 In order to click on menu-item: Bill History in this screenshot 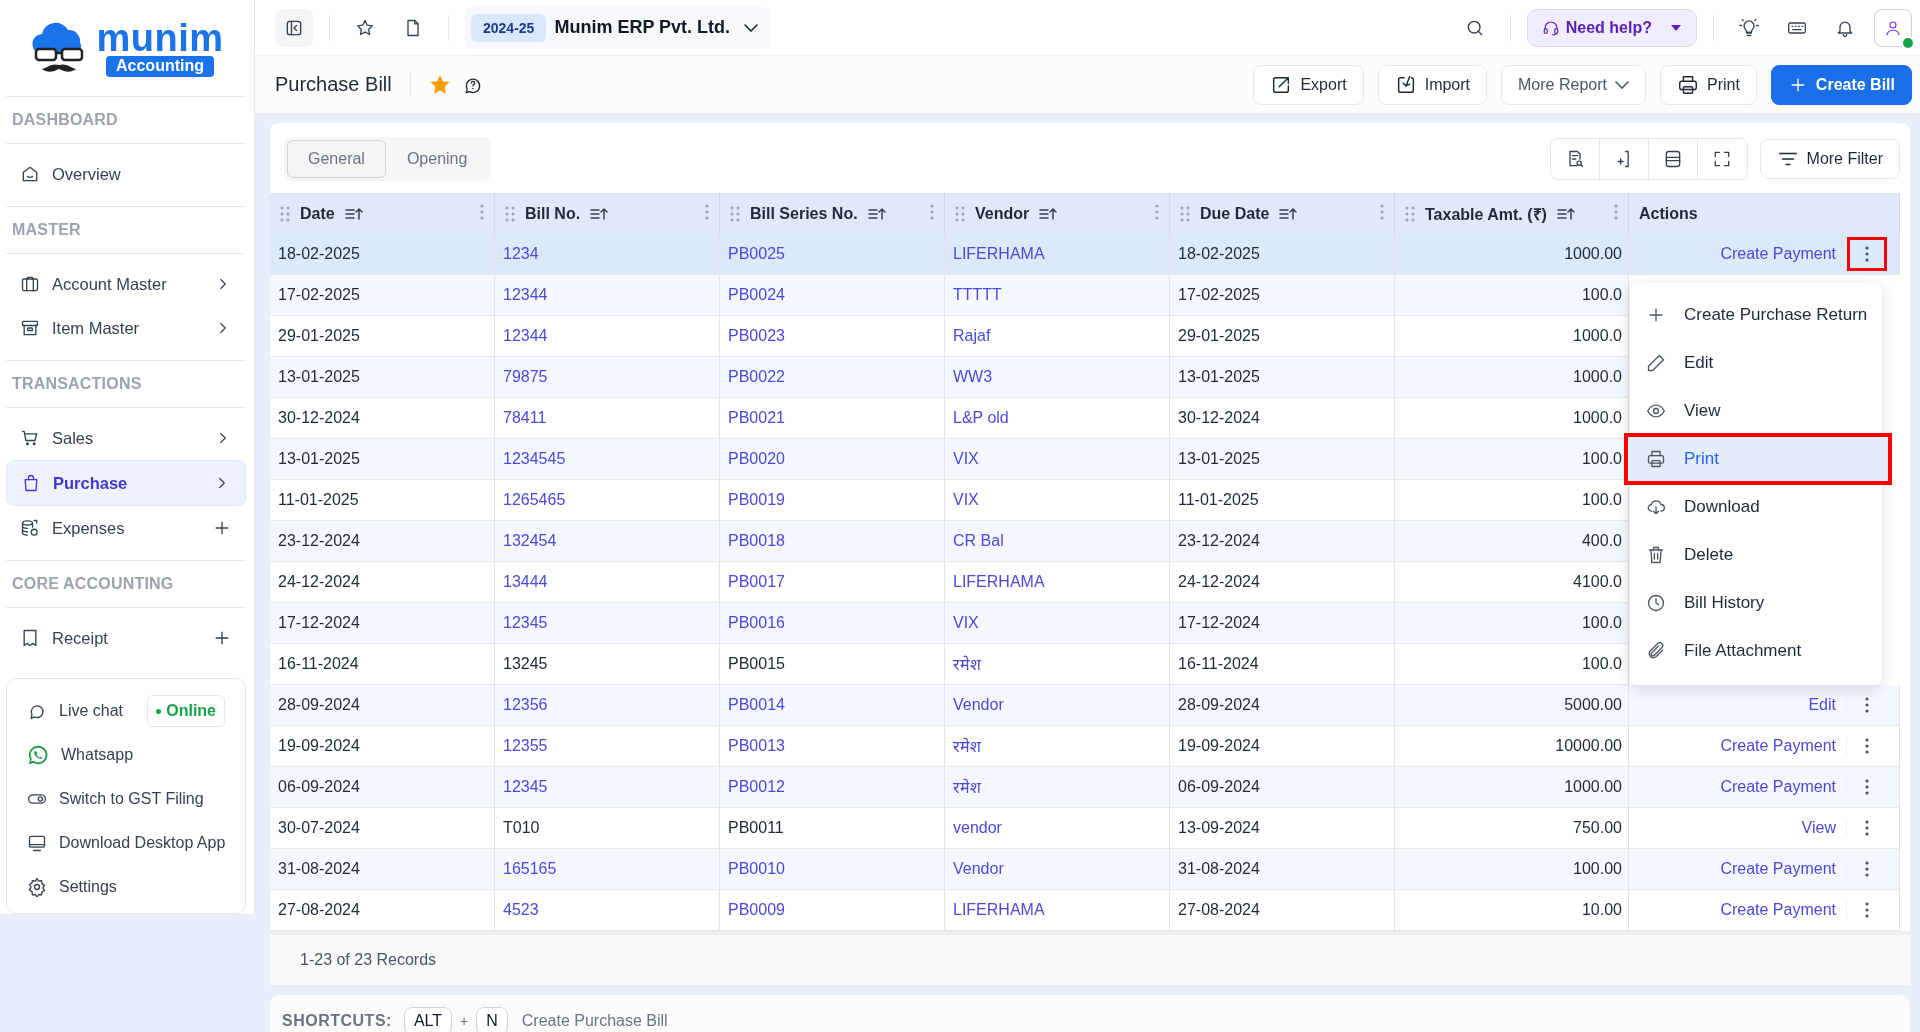, I will do `click(1756, 603)`.